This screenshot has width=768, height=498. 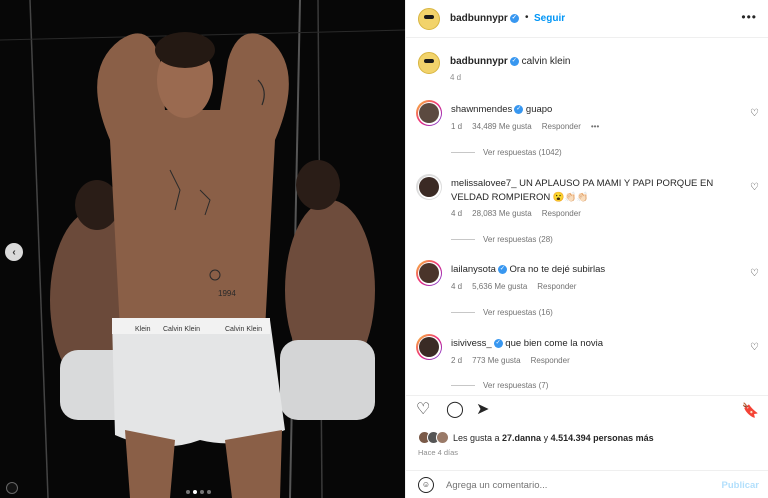 I want to click on share-icon: ➤, so click(x=482, y=410).